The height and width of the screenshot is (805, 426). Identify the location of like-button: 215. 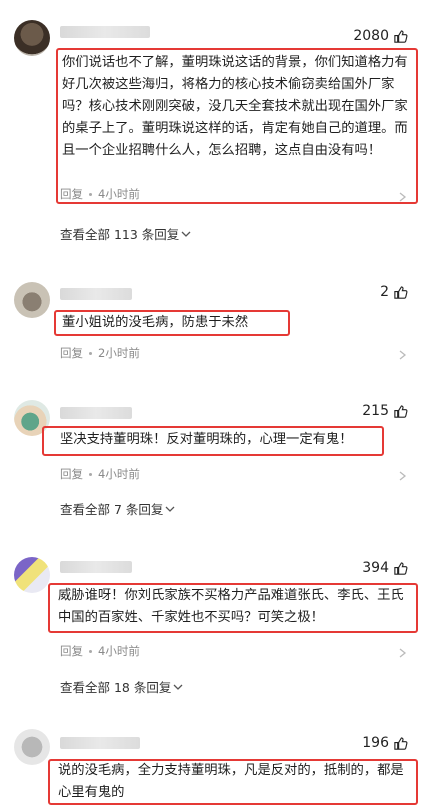
(385, 411).